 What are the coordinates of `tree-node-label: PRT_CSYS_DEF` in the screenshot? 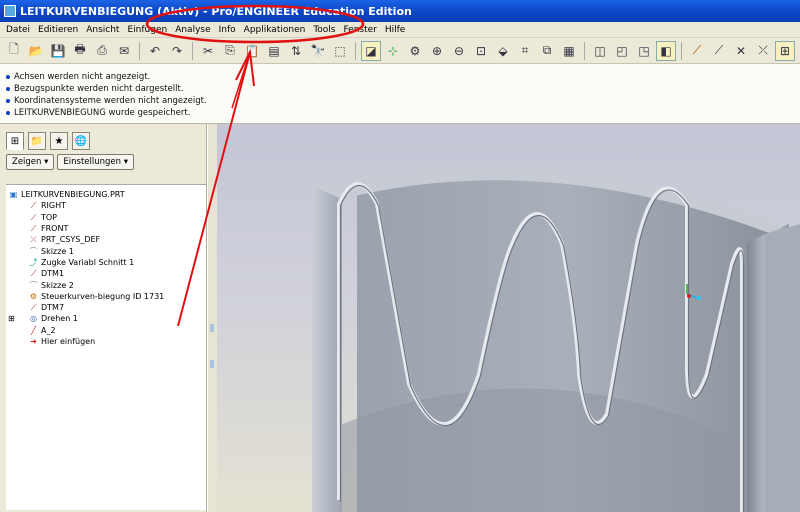 It's located at (71, 240).